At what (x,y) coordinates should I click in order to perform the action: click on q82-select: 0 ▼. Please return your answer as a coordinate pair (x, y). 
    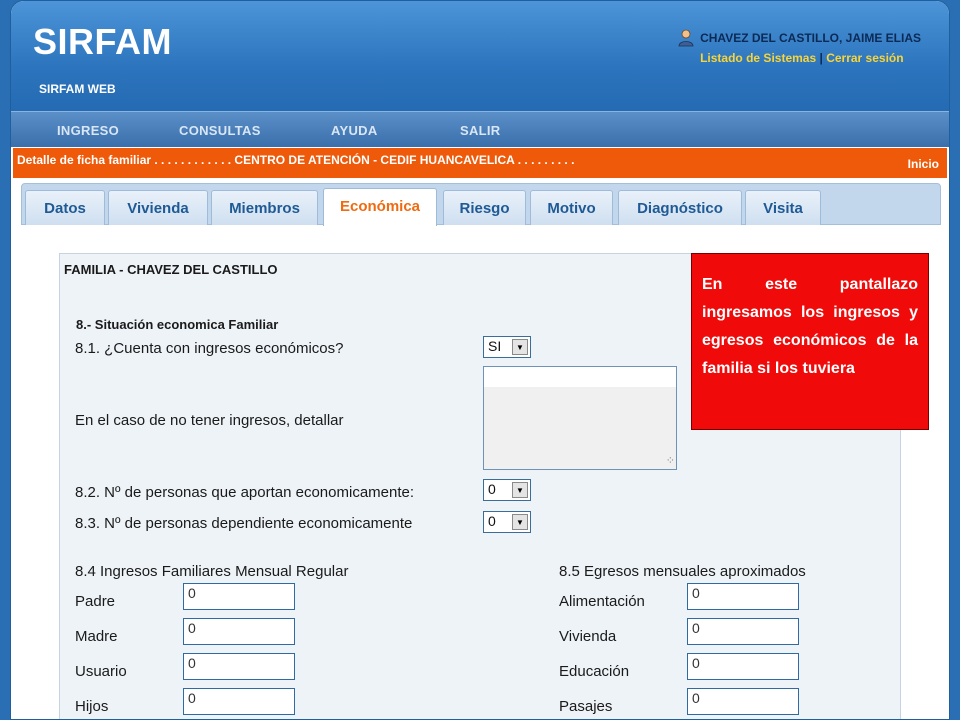
    Looking at the image, I should click on (507, 490).